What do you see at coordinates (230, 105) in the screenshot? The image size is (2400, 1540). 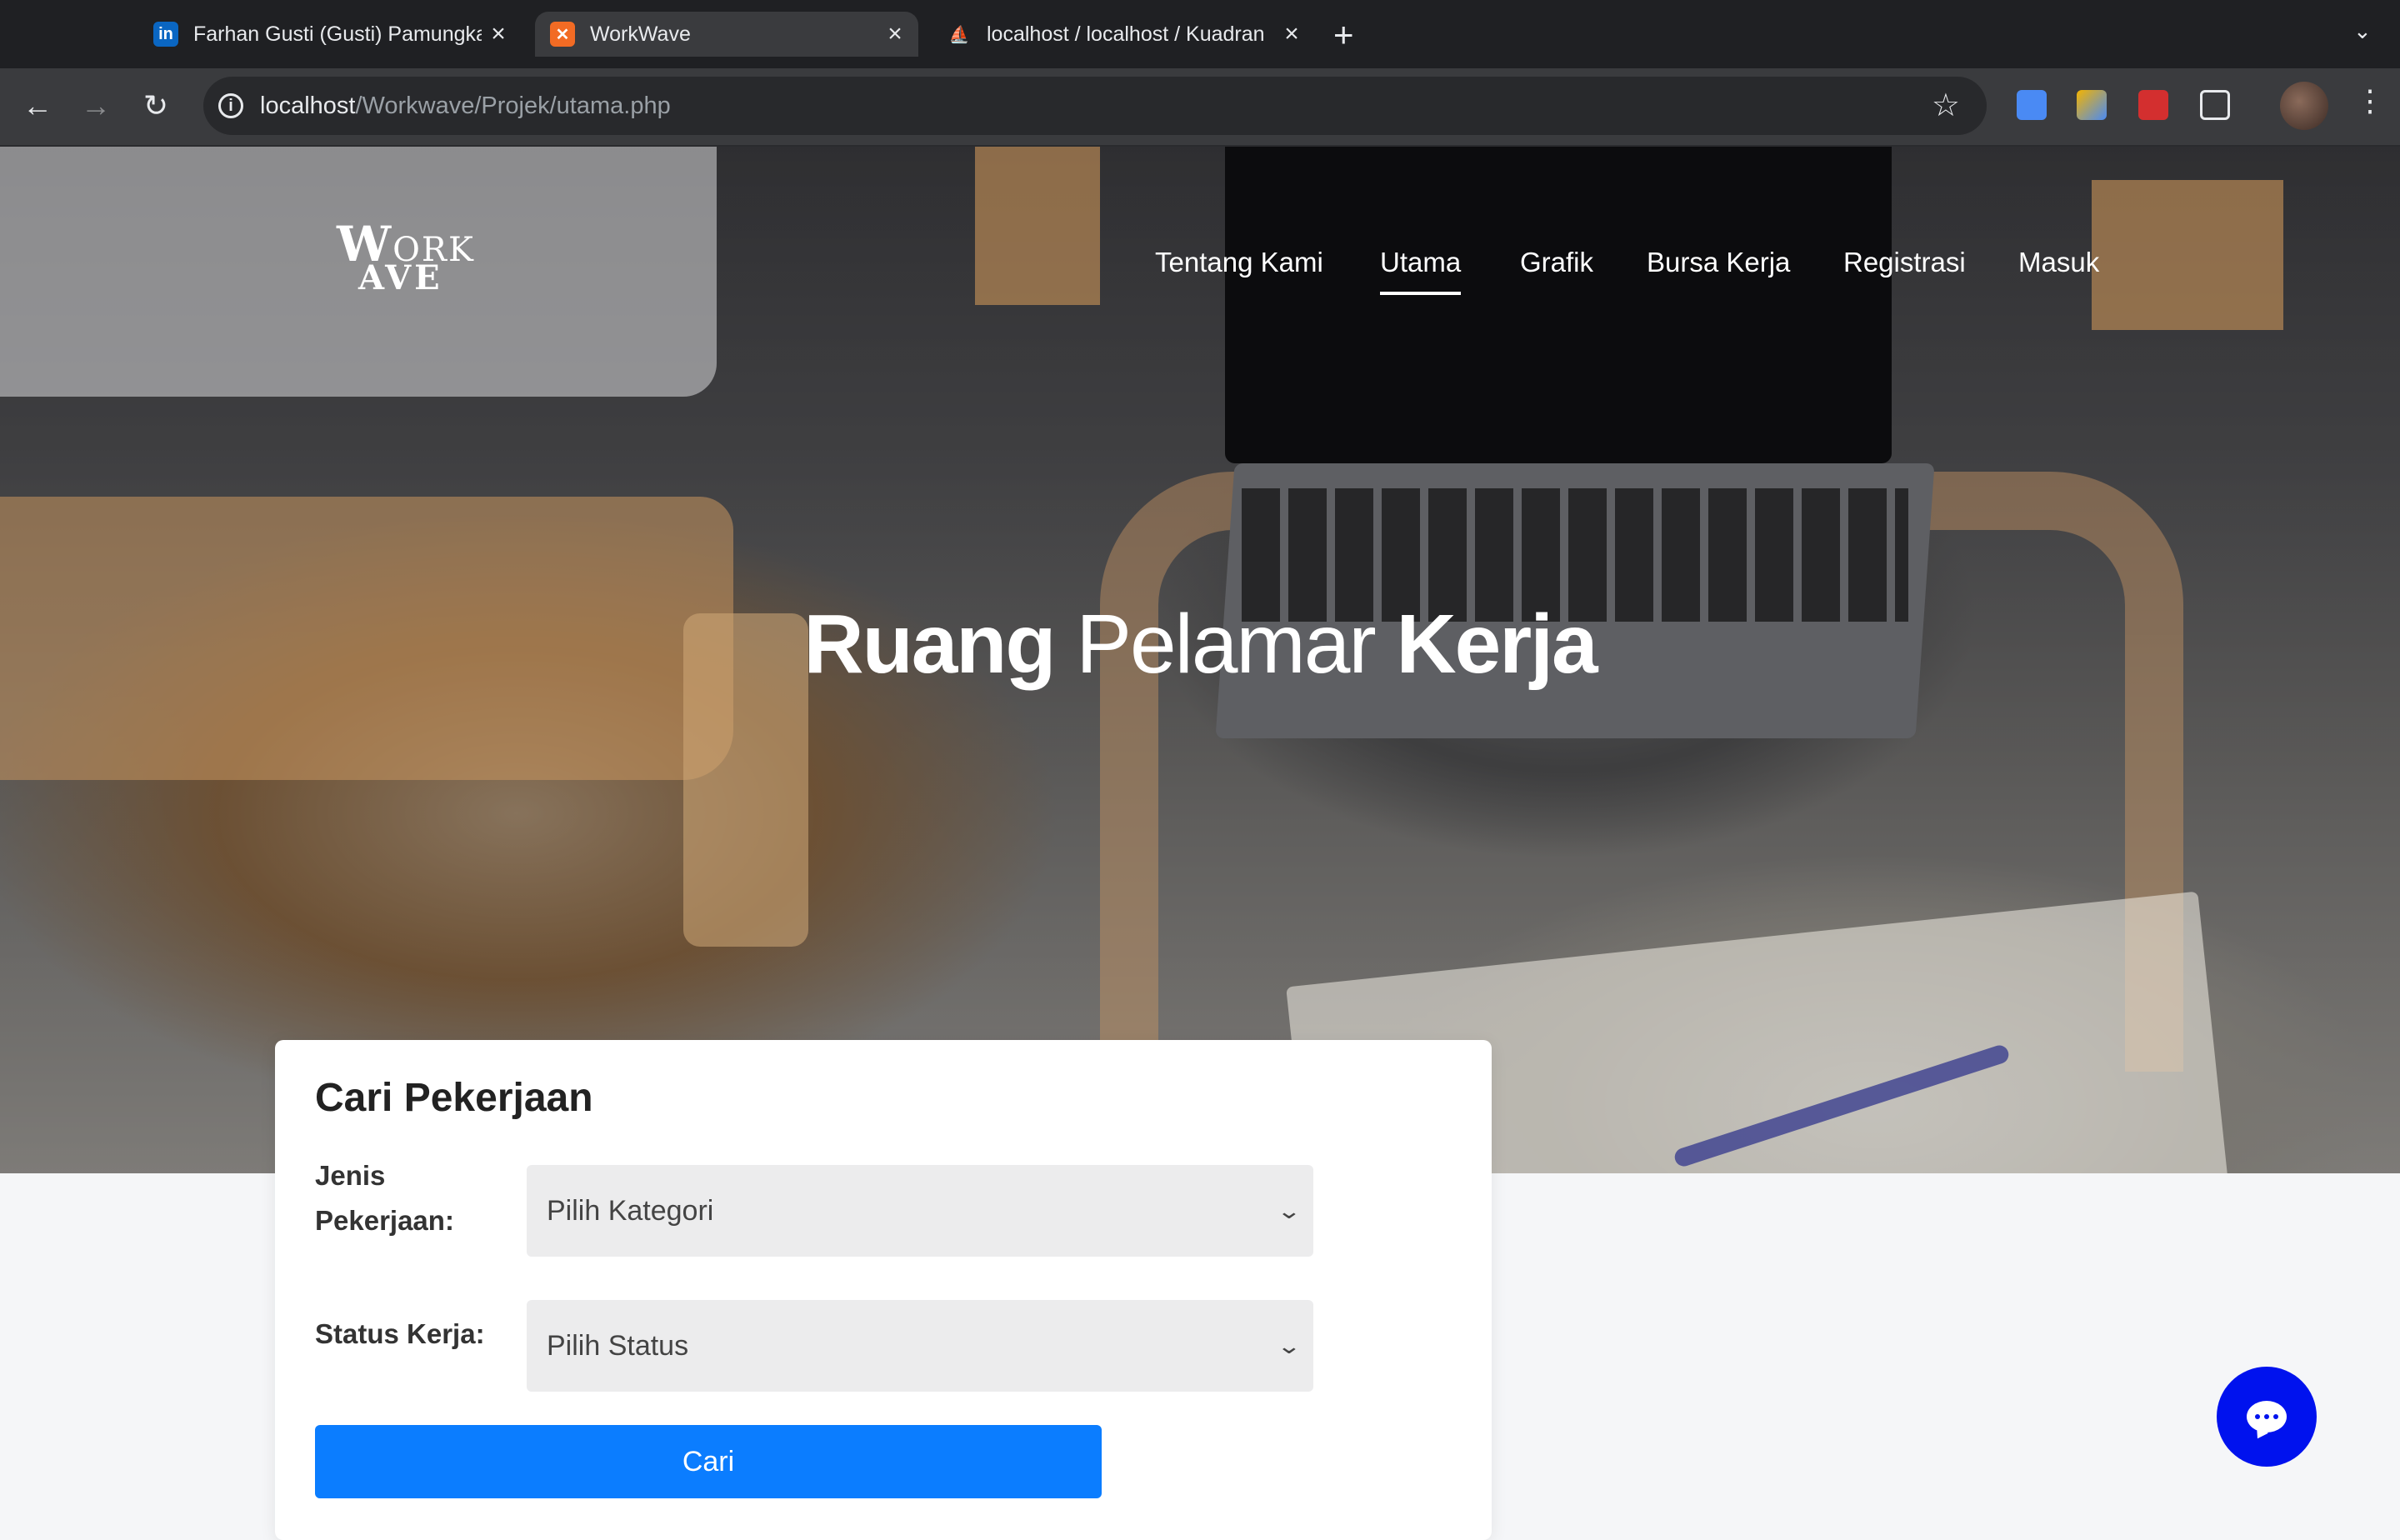 I see `site-info-icon: i` at bounding box center [230, 105].